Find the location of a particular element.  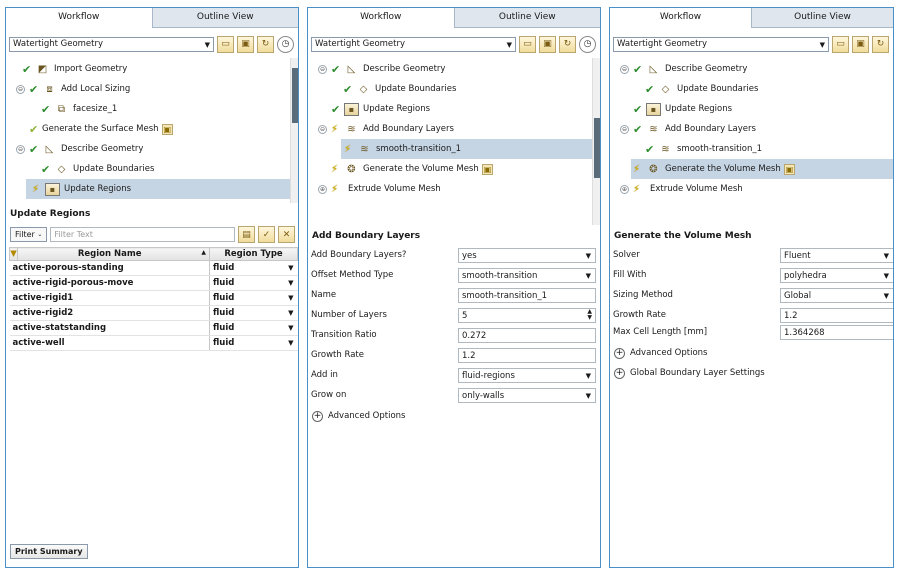

add-boundary-layers-dropdown: yes ▼ is located at coordinates (527, 255).